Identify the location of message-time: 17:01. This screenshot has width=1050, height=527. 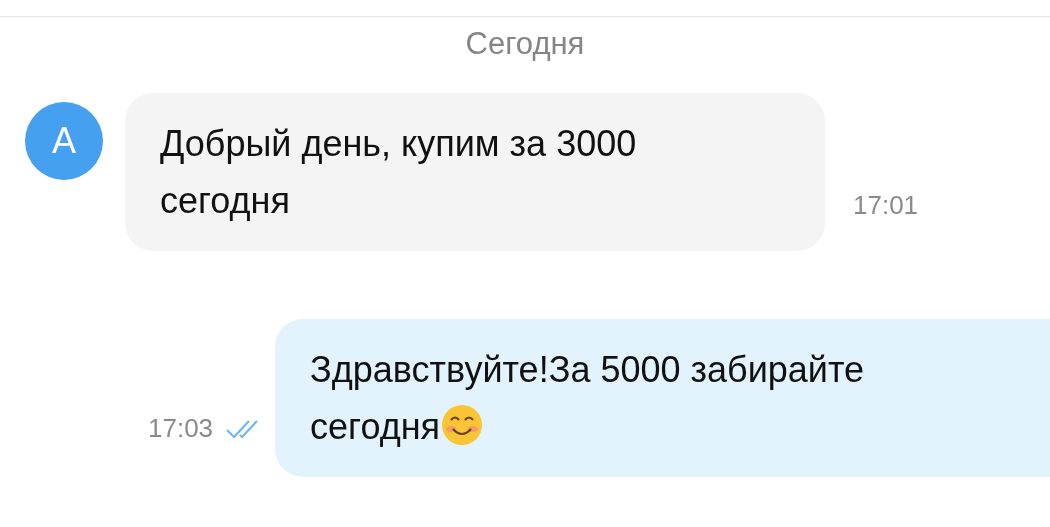
(886, 205).